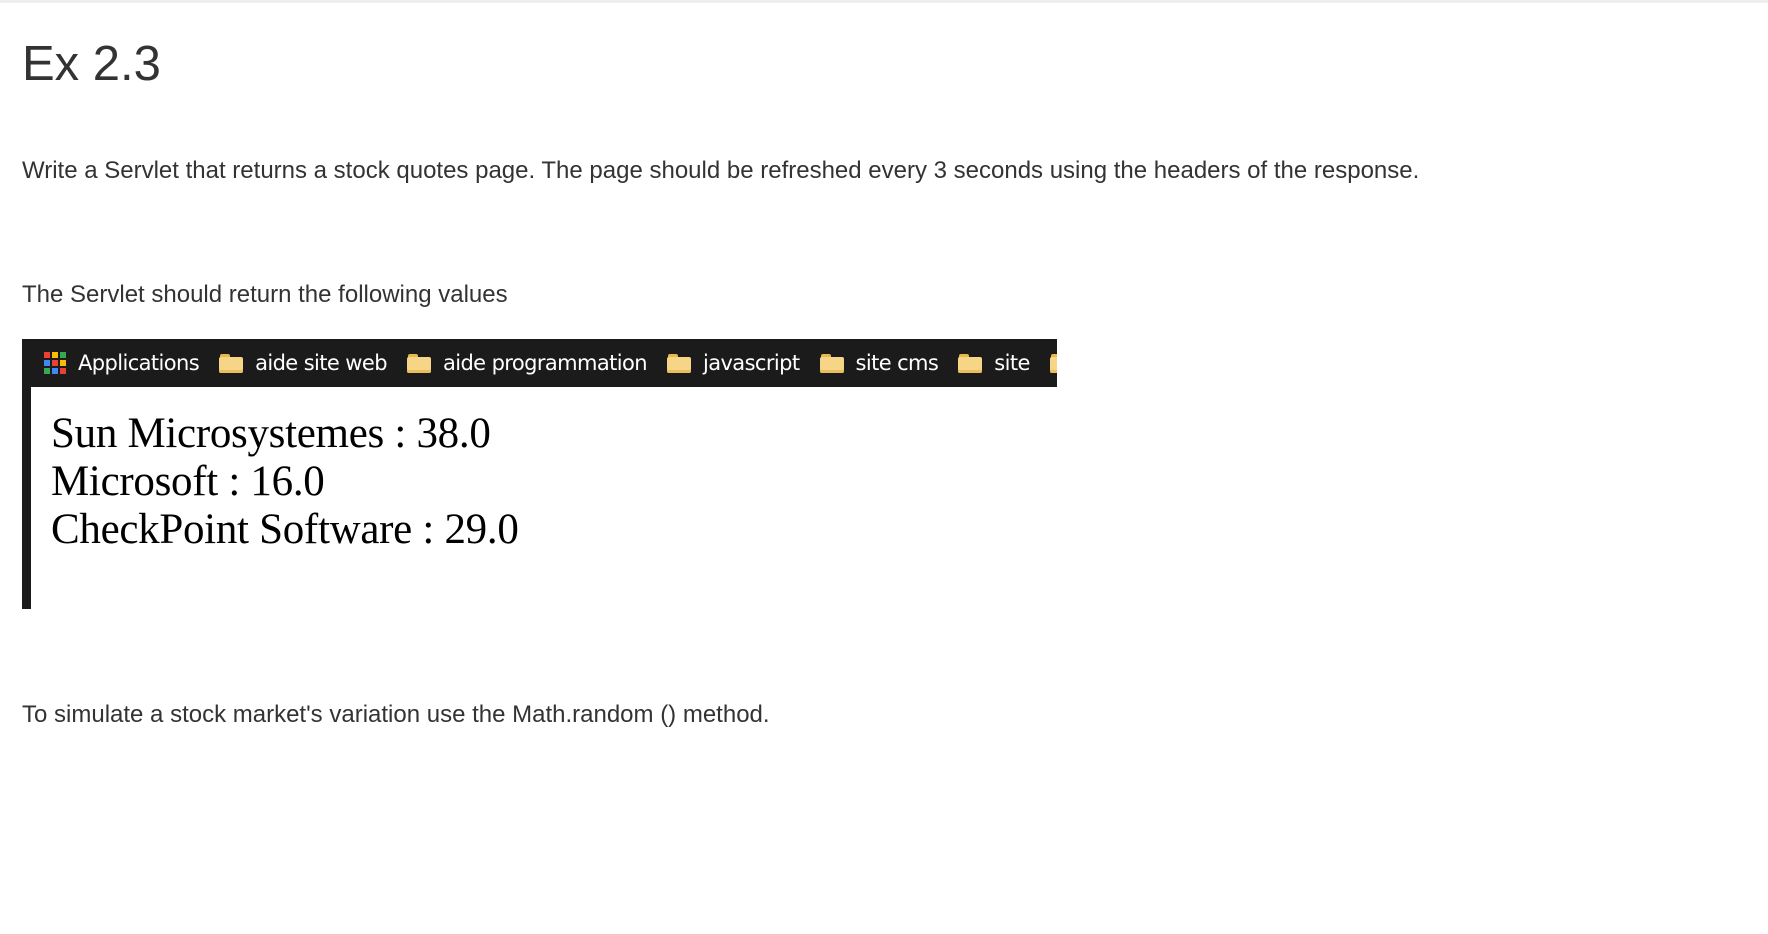 The height and width of the screenshot is (934, 1768). What do you see at coordinates (188, 481) in the screenshot?
I see `stock-quote-line: Microsoft : 16.0` at bounding box center [188, 481].